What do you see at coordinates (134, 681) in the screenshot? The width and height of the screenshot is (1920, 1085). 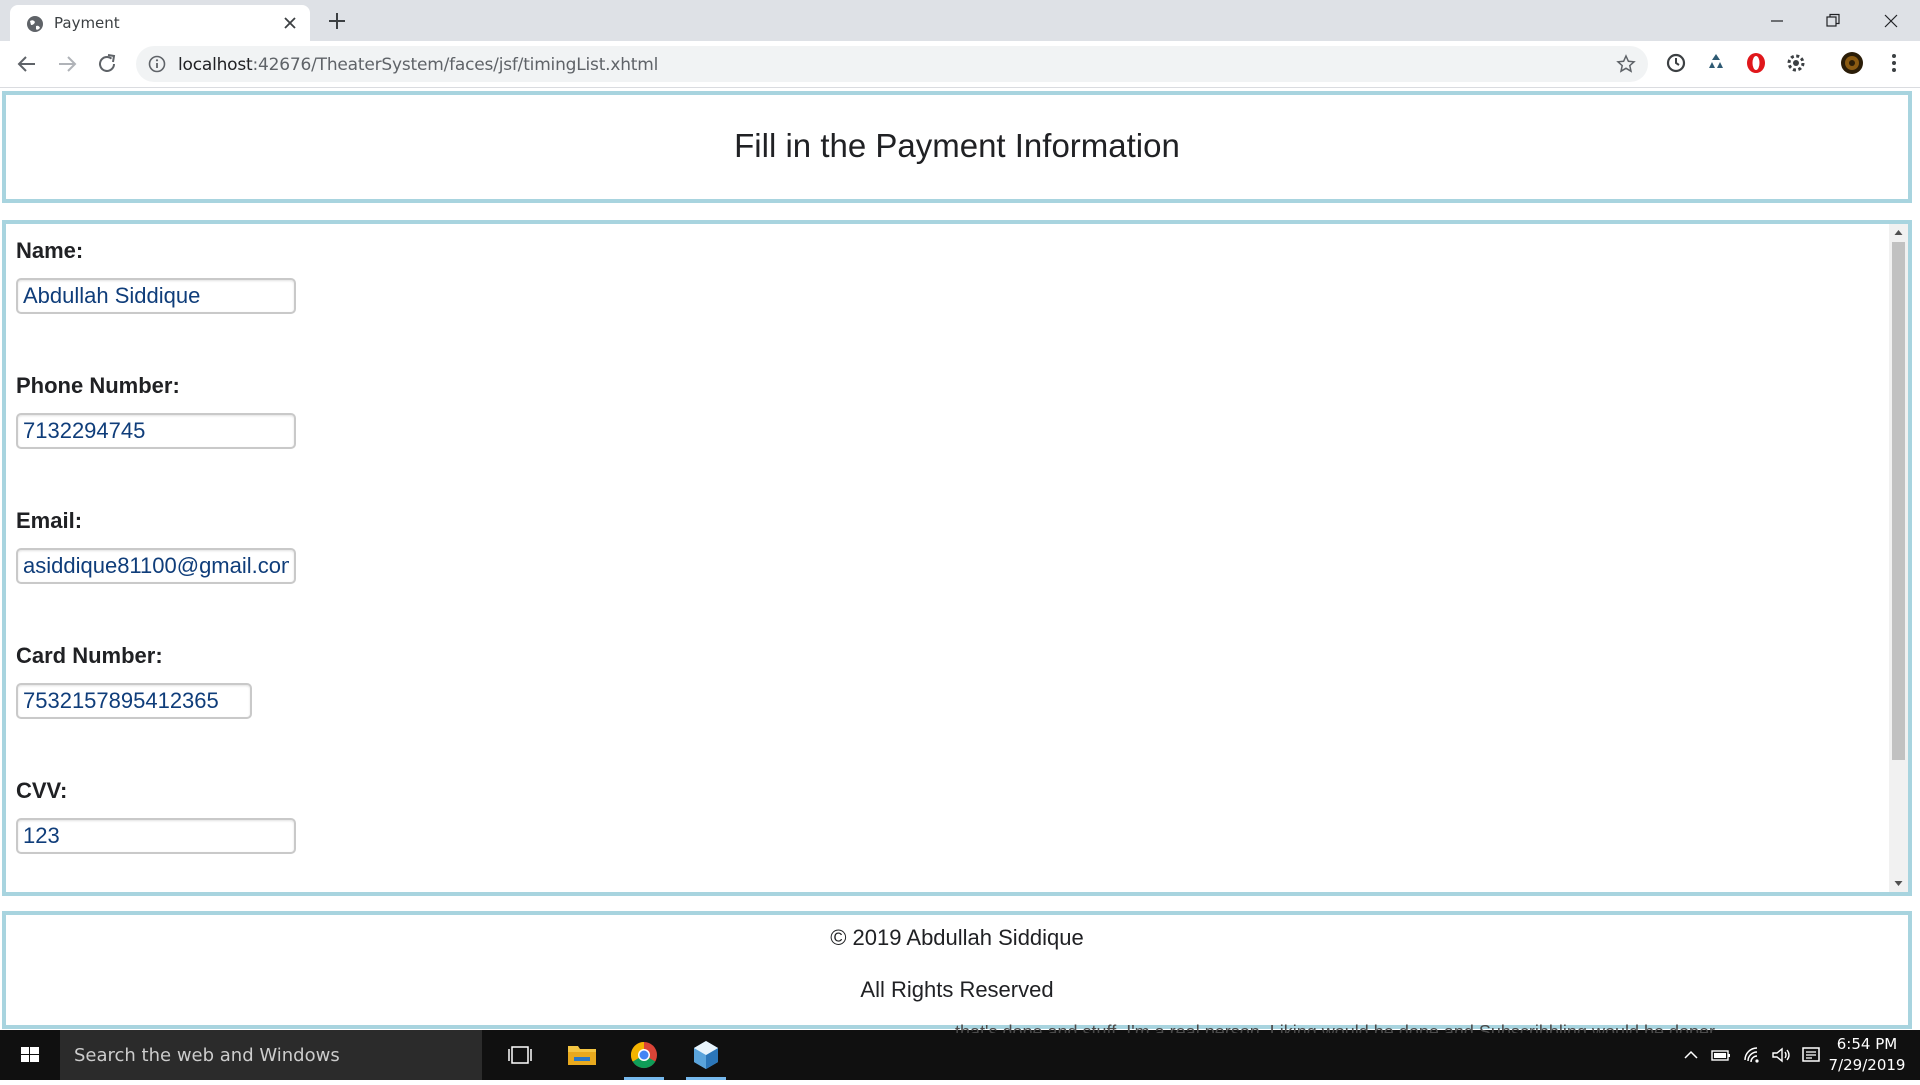 I see `card-number-field-group: Card Number:` at bounding box center [134, 681].